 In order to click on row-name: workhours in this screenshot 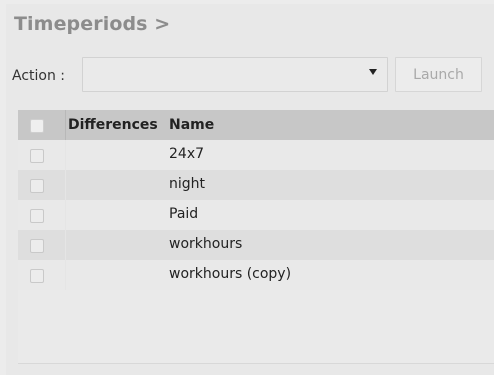, I will do `click(205, 244)`.